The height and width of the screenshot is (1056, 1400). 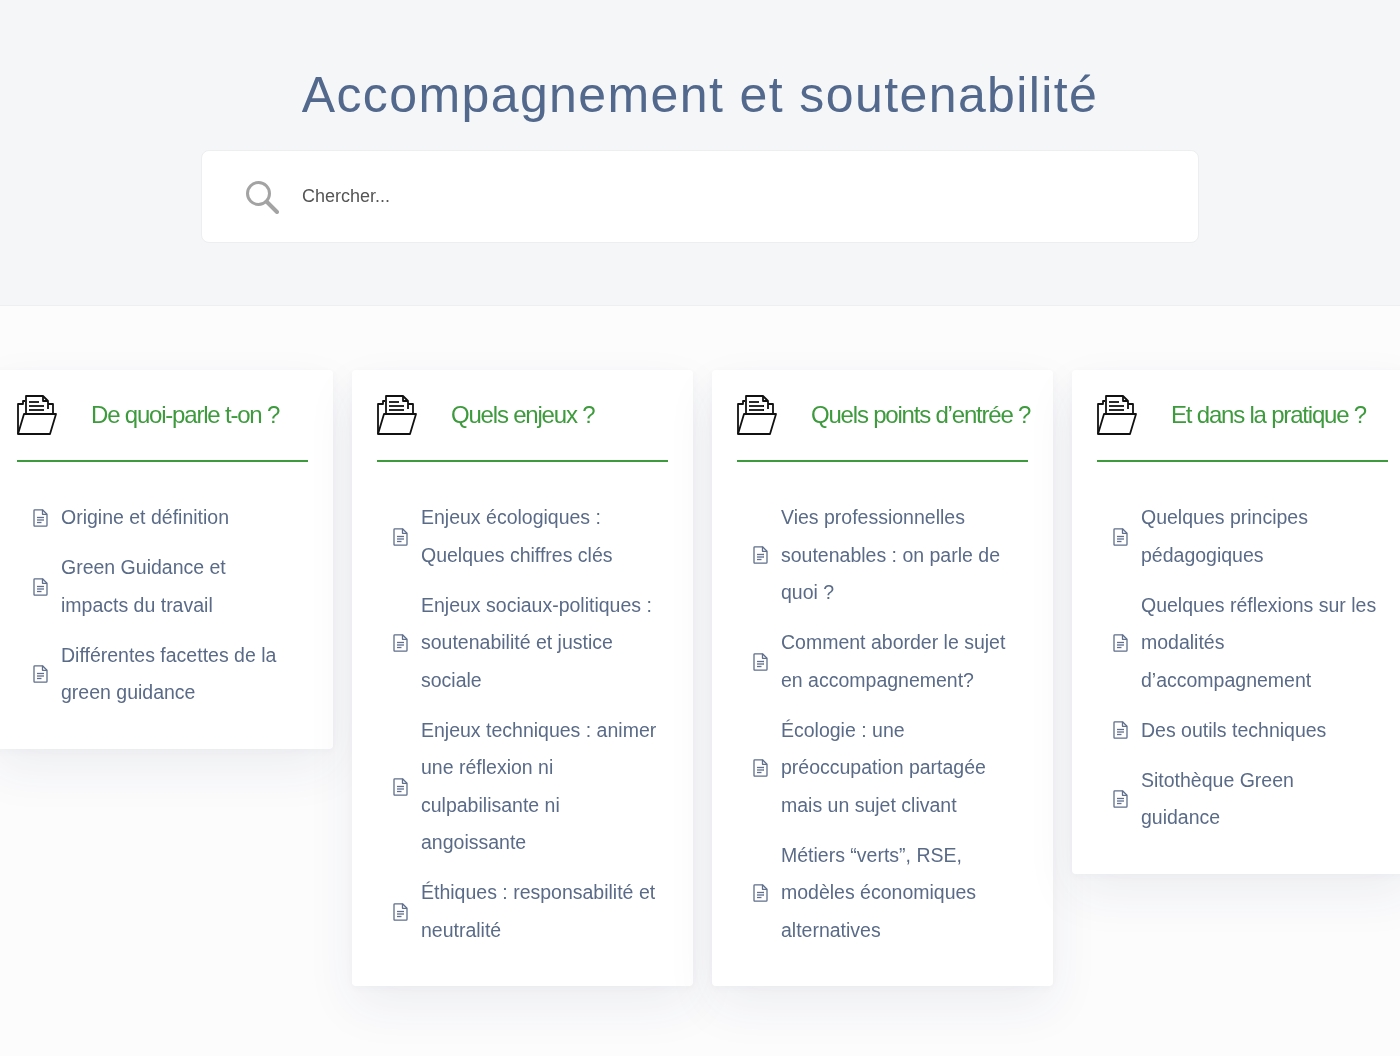 What do you see at coordinates (262, 197) in the screenshot?
I see `search-icon` at bounding box center [262, 197].